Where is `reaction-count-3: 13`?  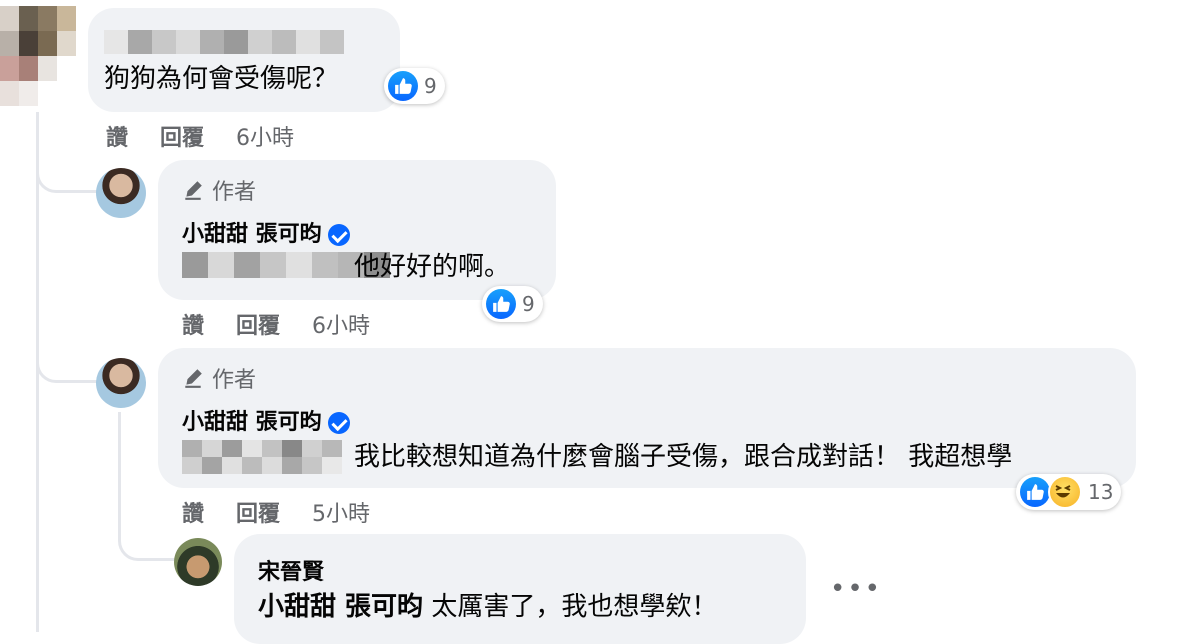
reaction-count-3: 13 is located at coordinates (1101, 492).